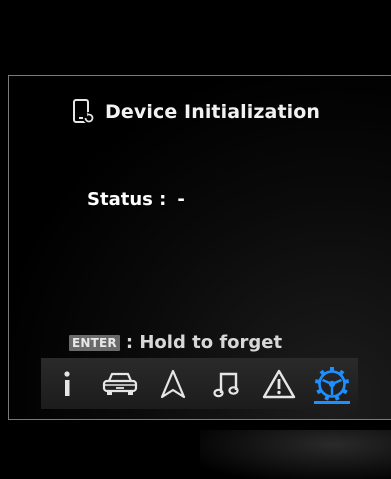  What do you see at coordinates (84, 111) in the screenshot?
I see `phone-reset-icon` at bounding box center [84, 111].